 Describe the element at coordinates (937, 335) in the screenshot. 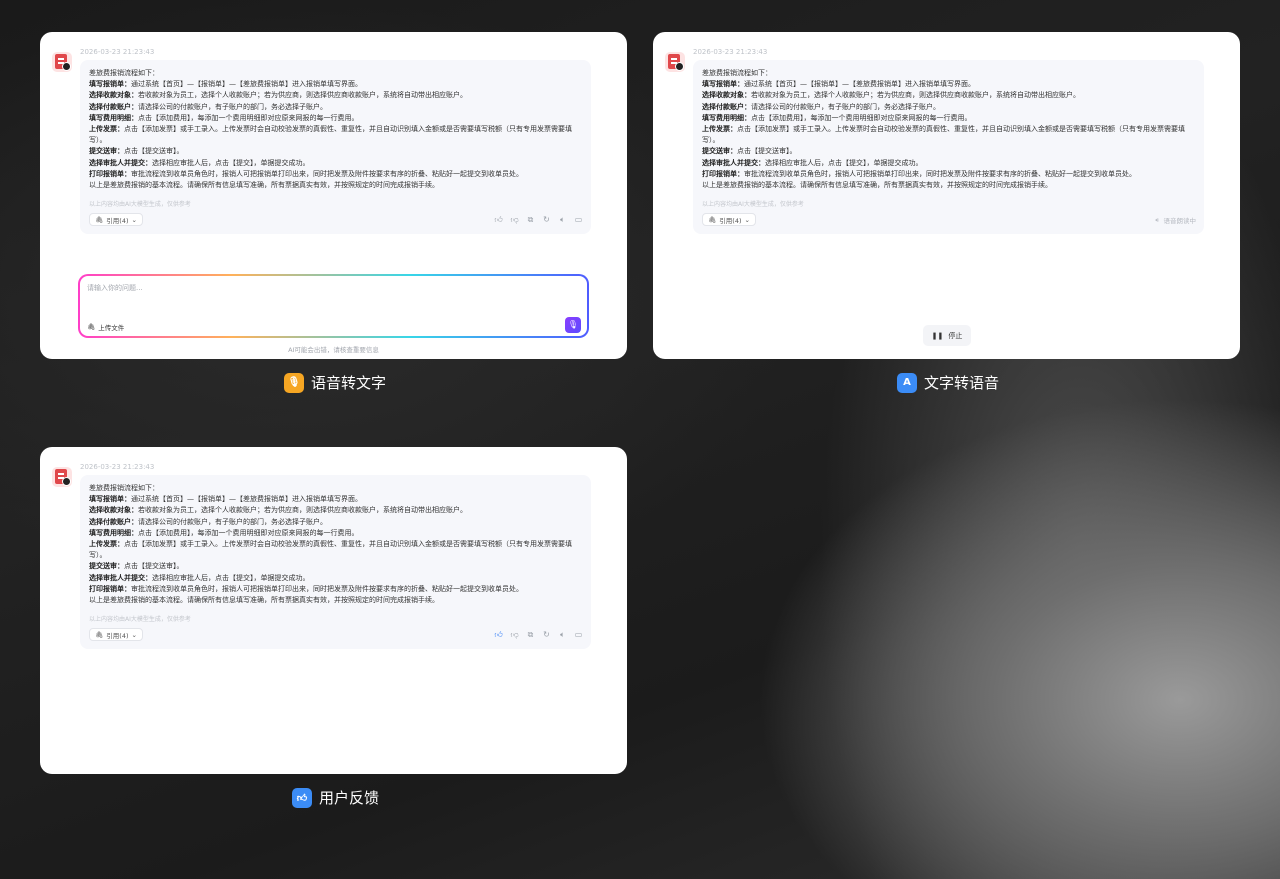

I see `pause-icon: ❚❚` at that location.